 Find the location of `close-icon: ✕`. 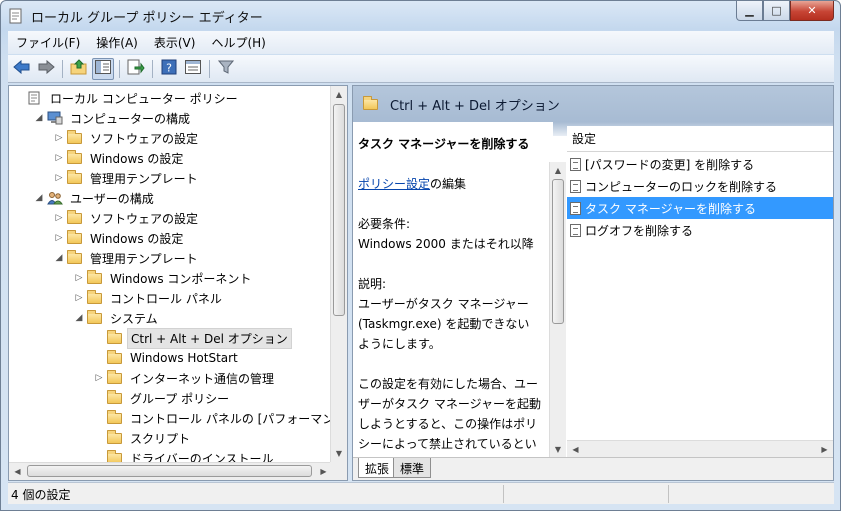

close-icon: ✕ is located at coordinates (812, 10).